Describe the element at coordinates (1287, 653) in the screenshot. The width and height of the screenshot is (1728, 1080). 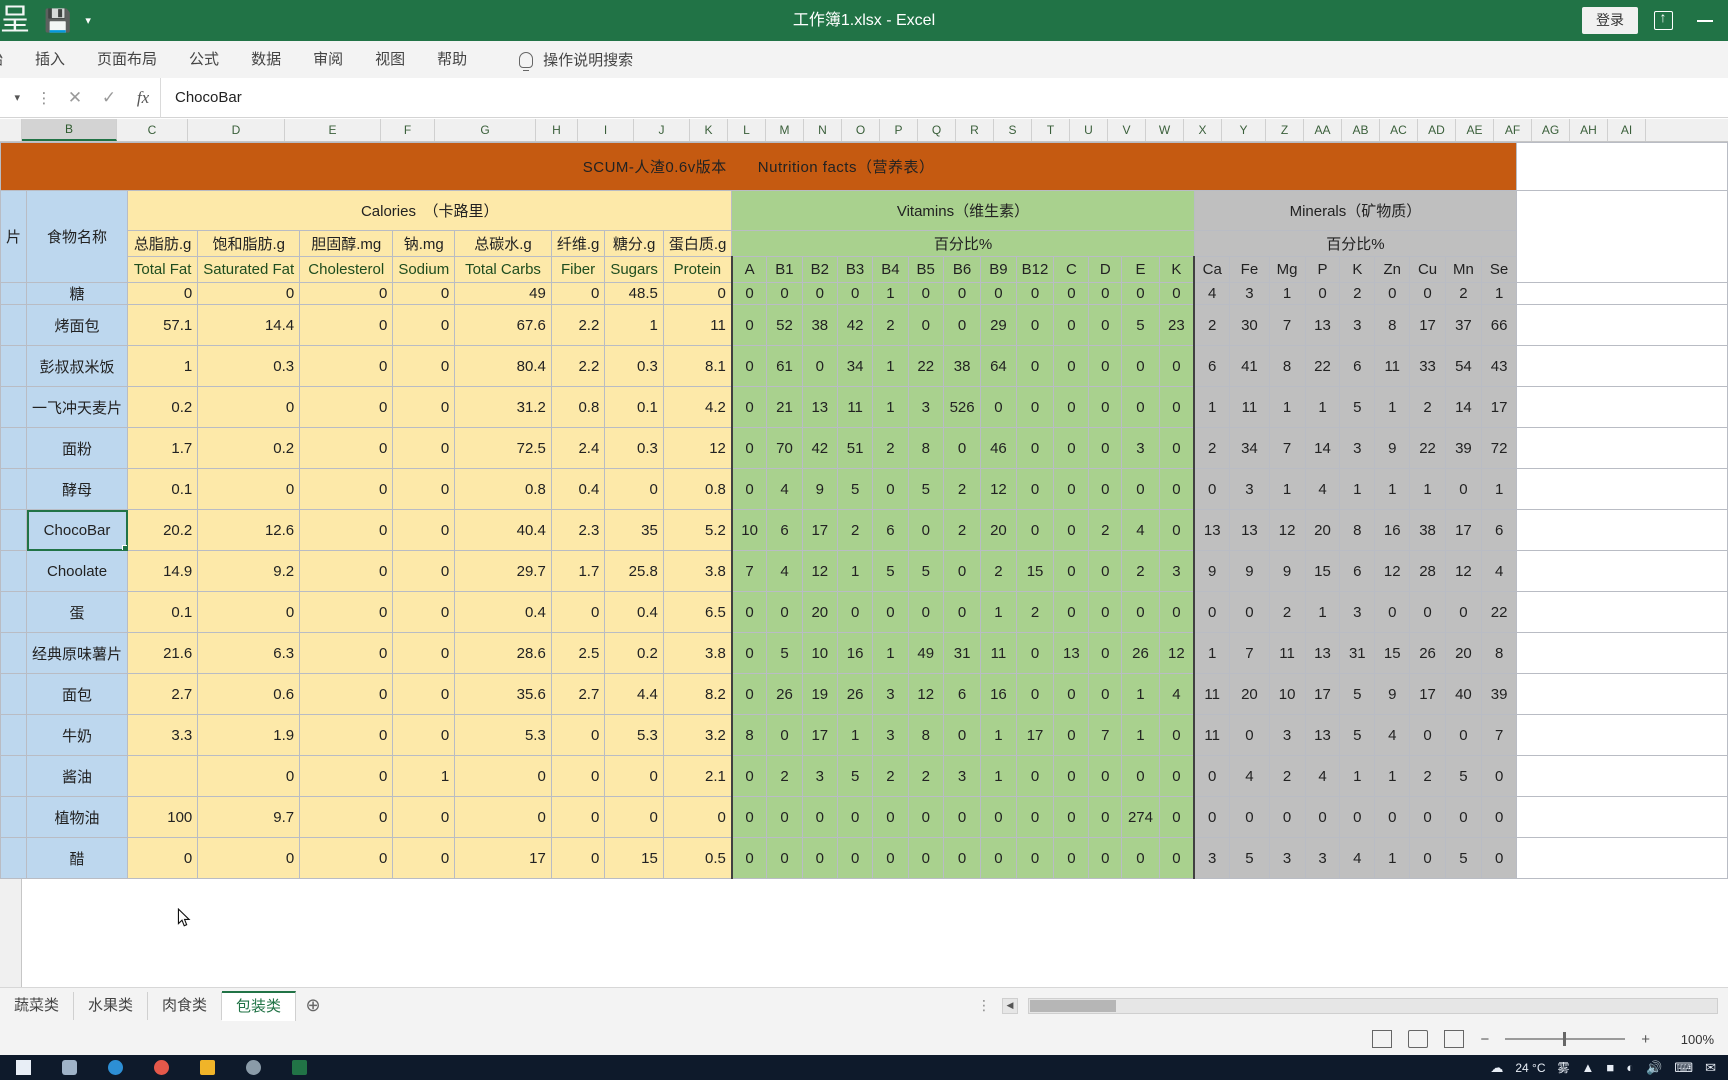
I see `mineral-cell: 11` at that location.